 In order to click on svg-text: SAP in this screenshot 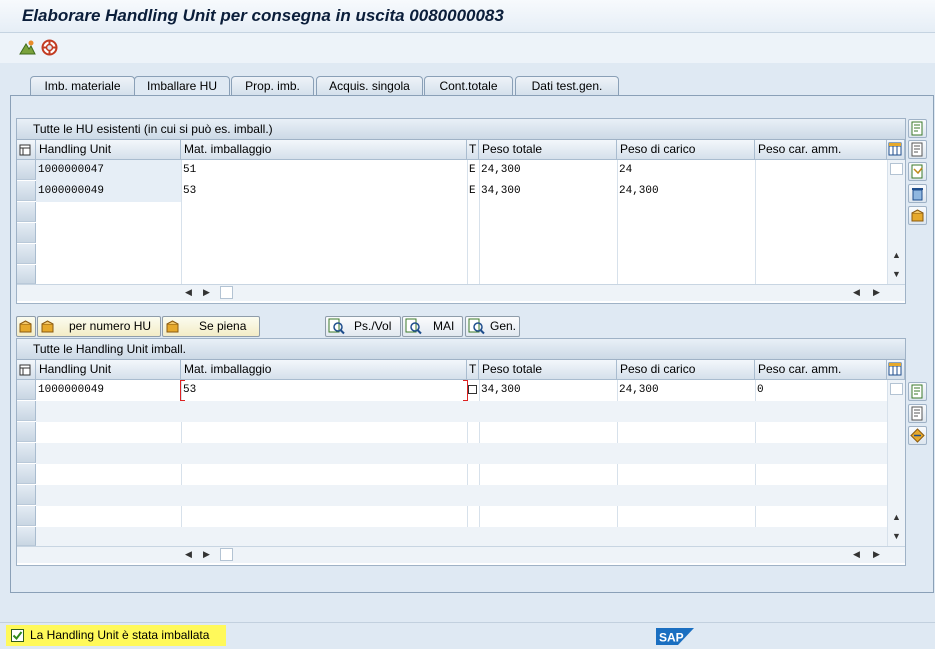, I will do `click(671, 638)`.